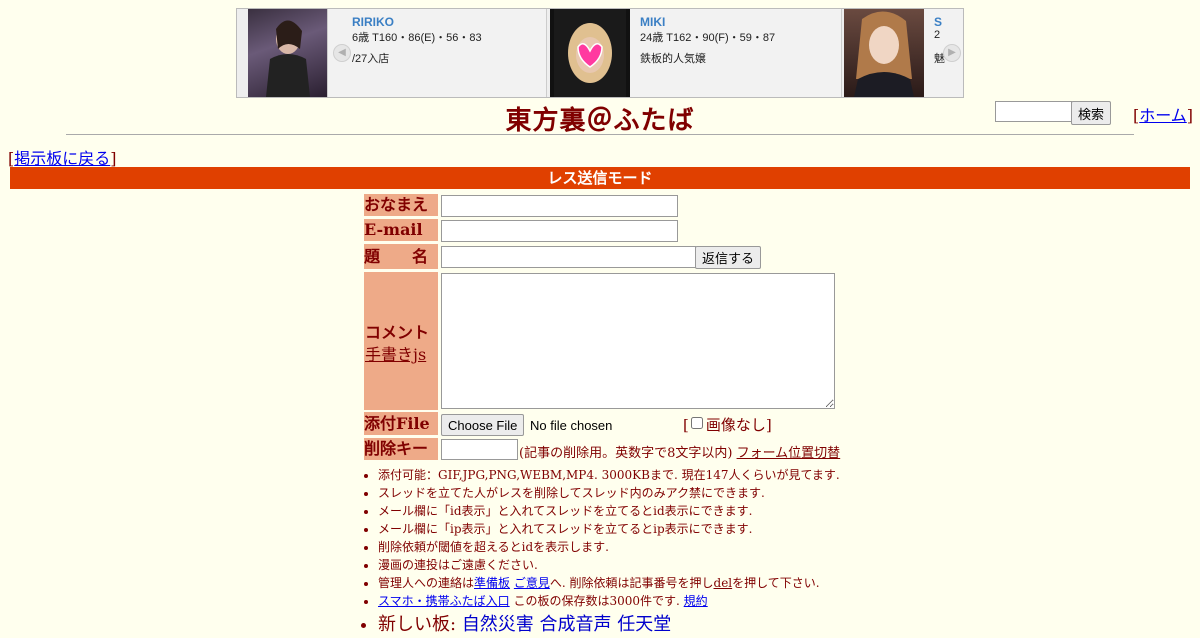  I want to click on banner-card-note: 鉄板的人気嬢, so click(673, 59).